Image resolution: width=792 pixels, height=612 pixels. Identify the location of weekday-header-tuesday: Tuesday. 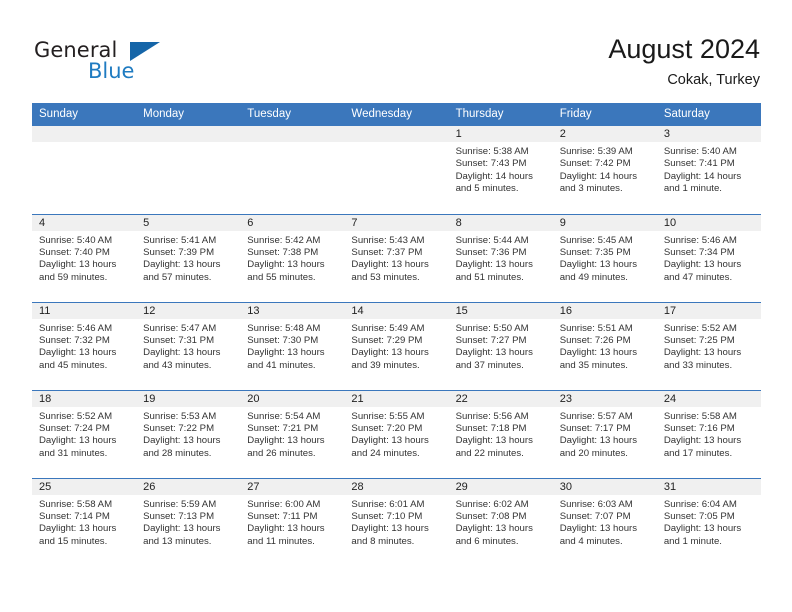
(292, 114).